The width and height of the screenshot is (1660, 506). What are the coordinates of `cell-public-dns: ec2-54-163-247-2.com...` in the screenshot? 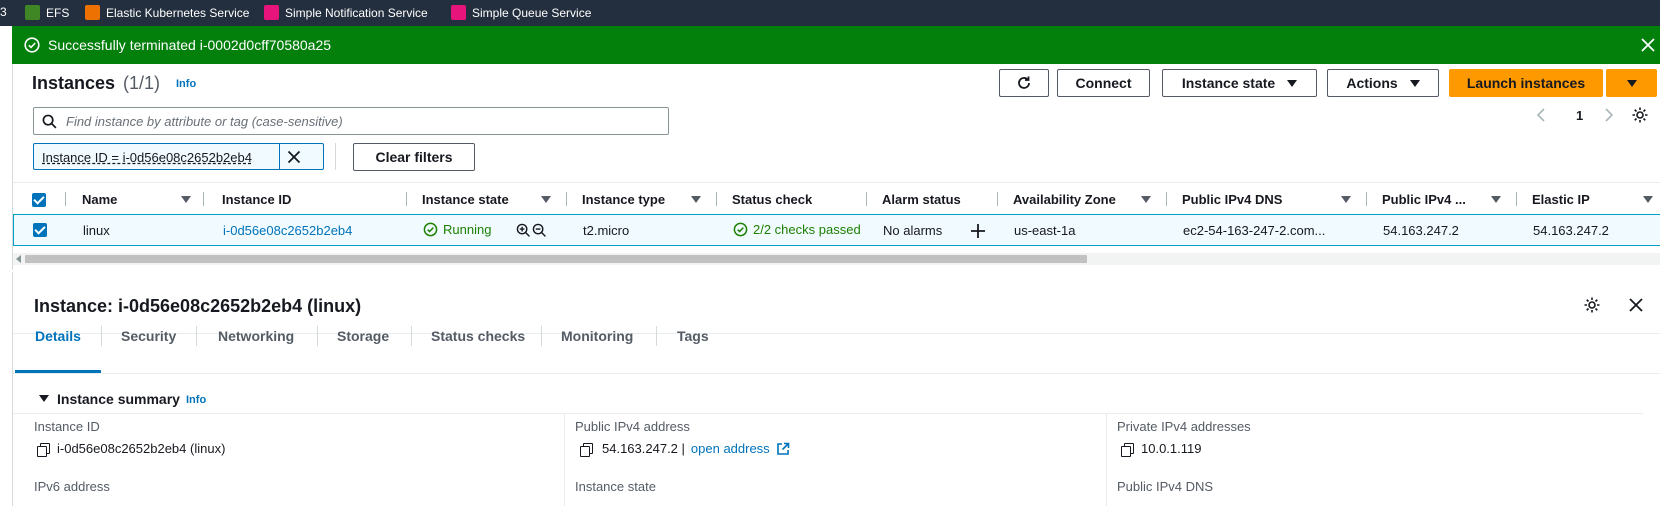 It's located at (1254, 230).